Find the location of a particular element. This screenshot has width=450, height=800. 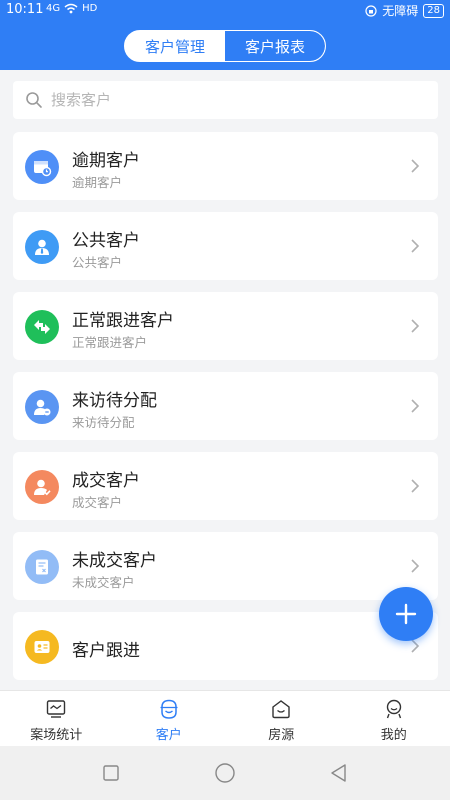

search-bar is located at coordinates (225, 100).